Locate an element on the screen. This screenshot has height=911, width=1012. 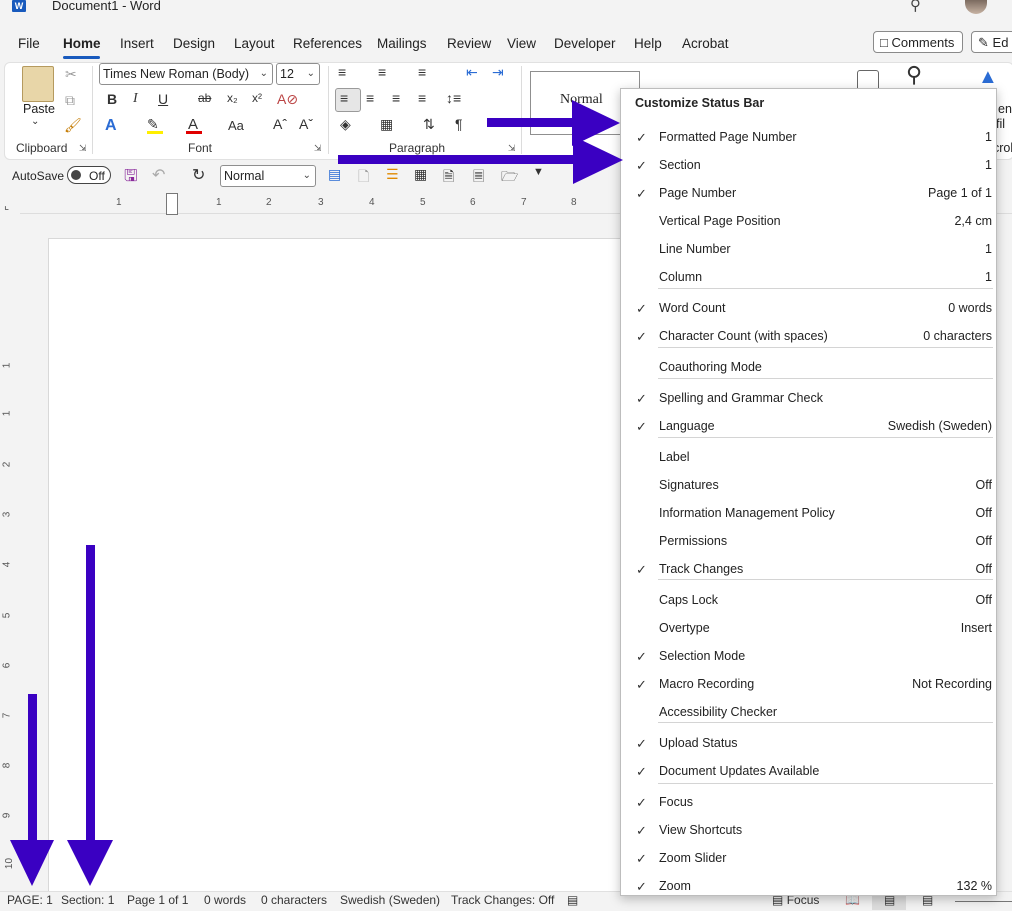
align-center-icon: ≡ is located at coordinates (370, 98).